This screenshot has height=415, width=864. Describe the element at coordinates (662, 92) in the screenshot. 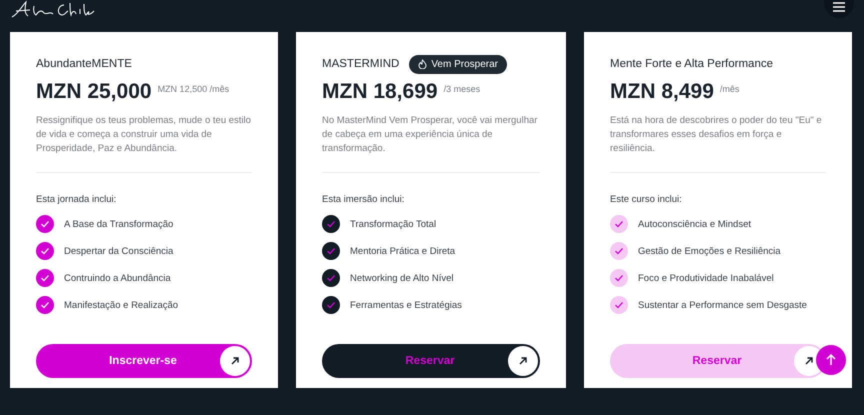

I see `plan-price: MZN 8,499` at that location.